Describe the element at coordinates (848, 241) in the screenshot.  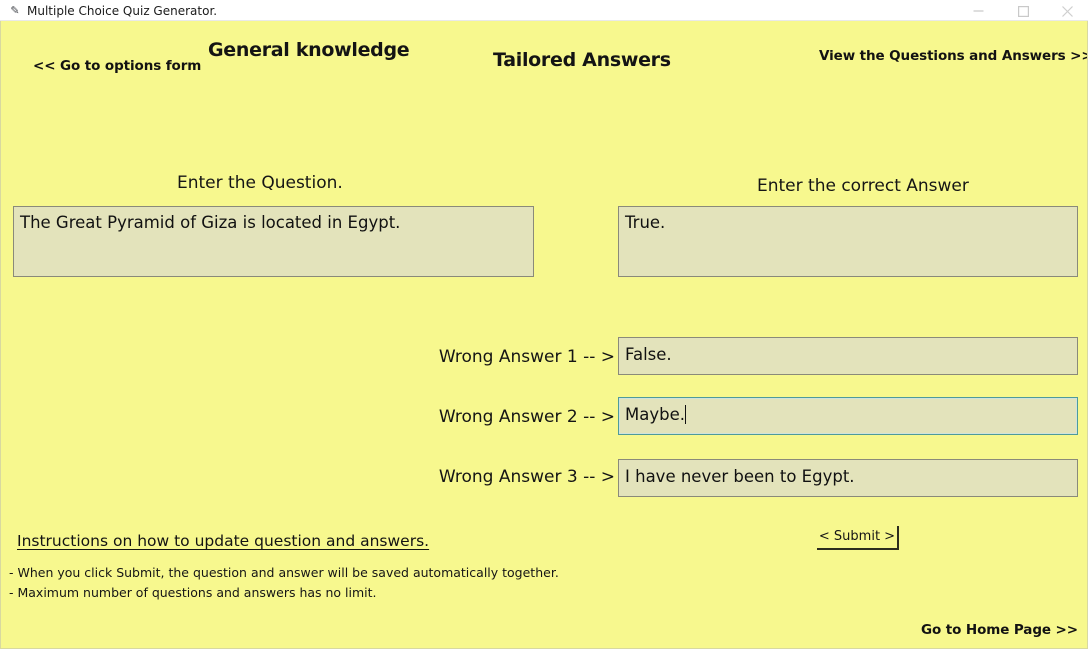
I see `correct-answer-input: True.` at that location.